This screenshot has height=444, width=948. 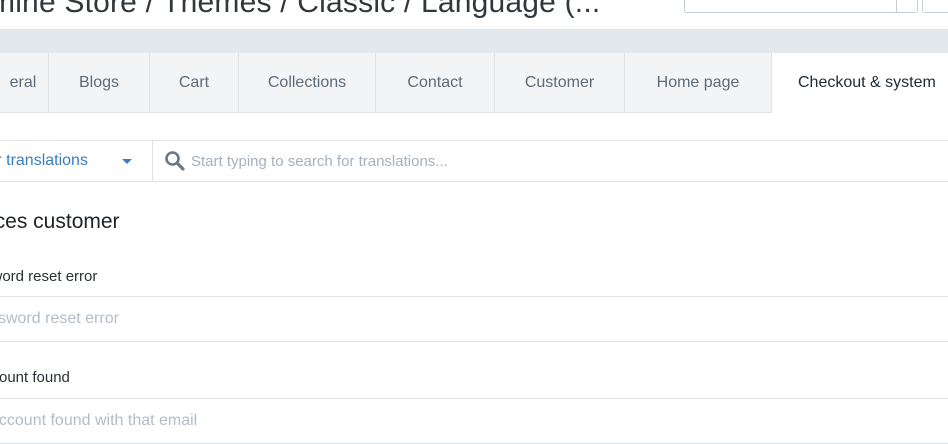 I want to click on filter-translations-label: ter translations, so click(x=44, y=160).